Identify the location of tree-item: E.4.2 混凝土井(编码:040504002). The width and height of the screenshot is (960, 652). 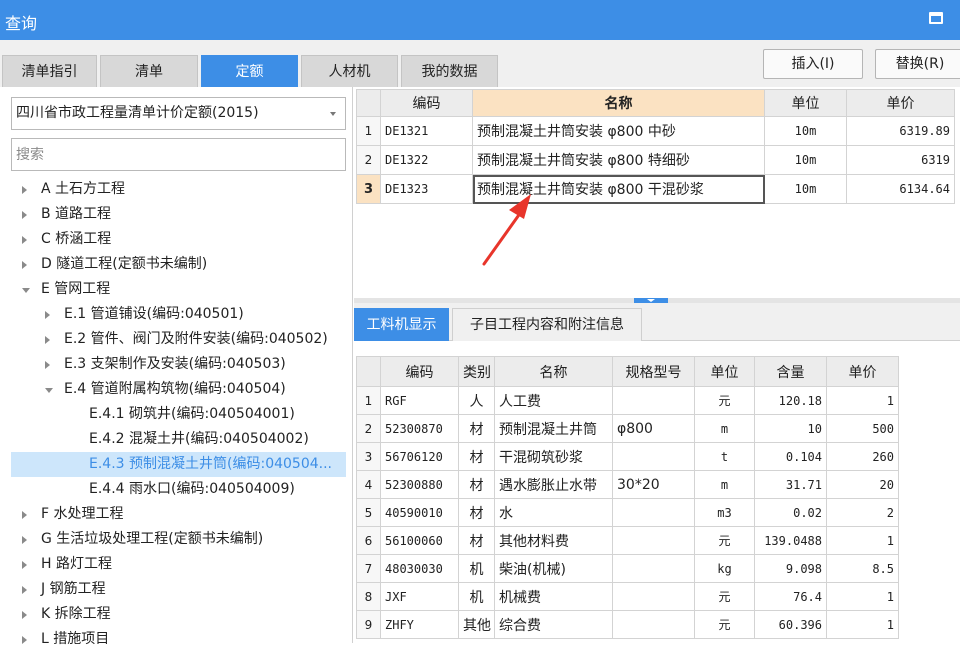
(176, 439).